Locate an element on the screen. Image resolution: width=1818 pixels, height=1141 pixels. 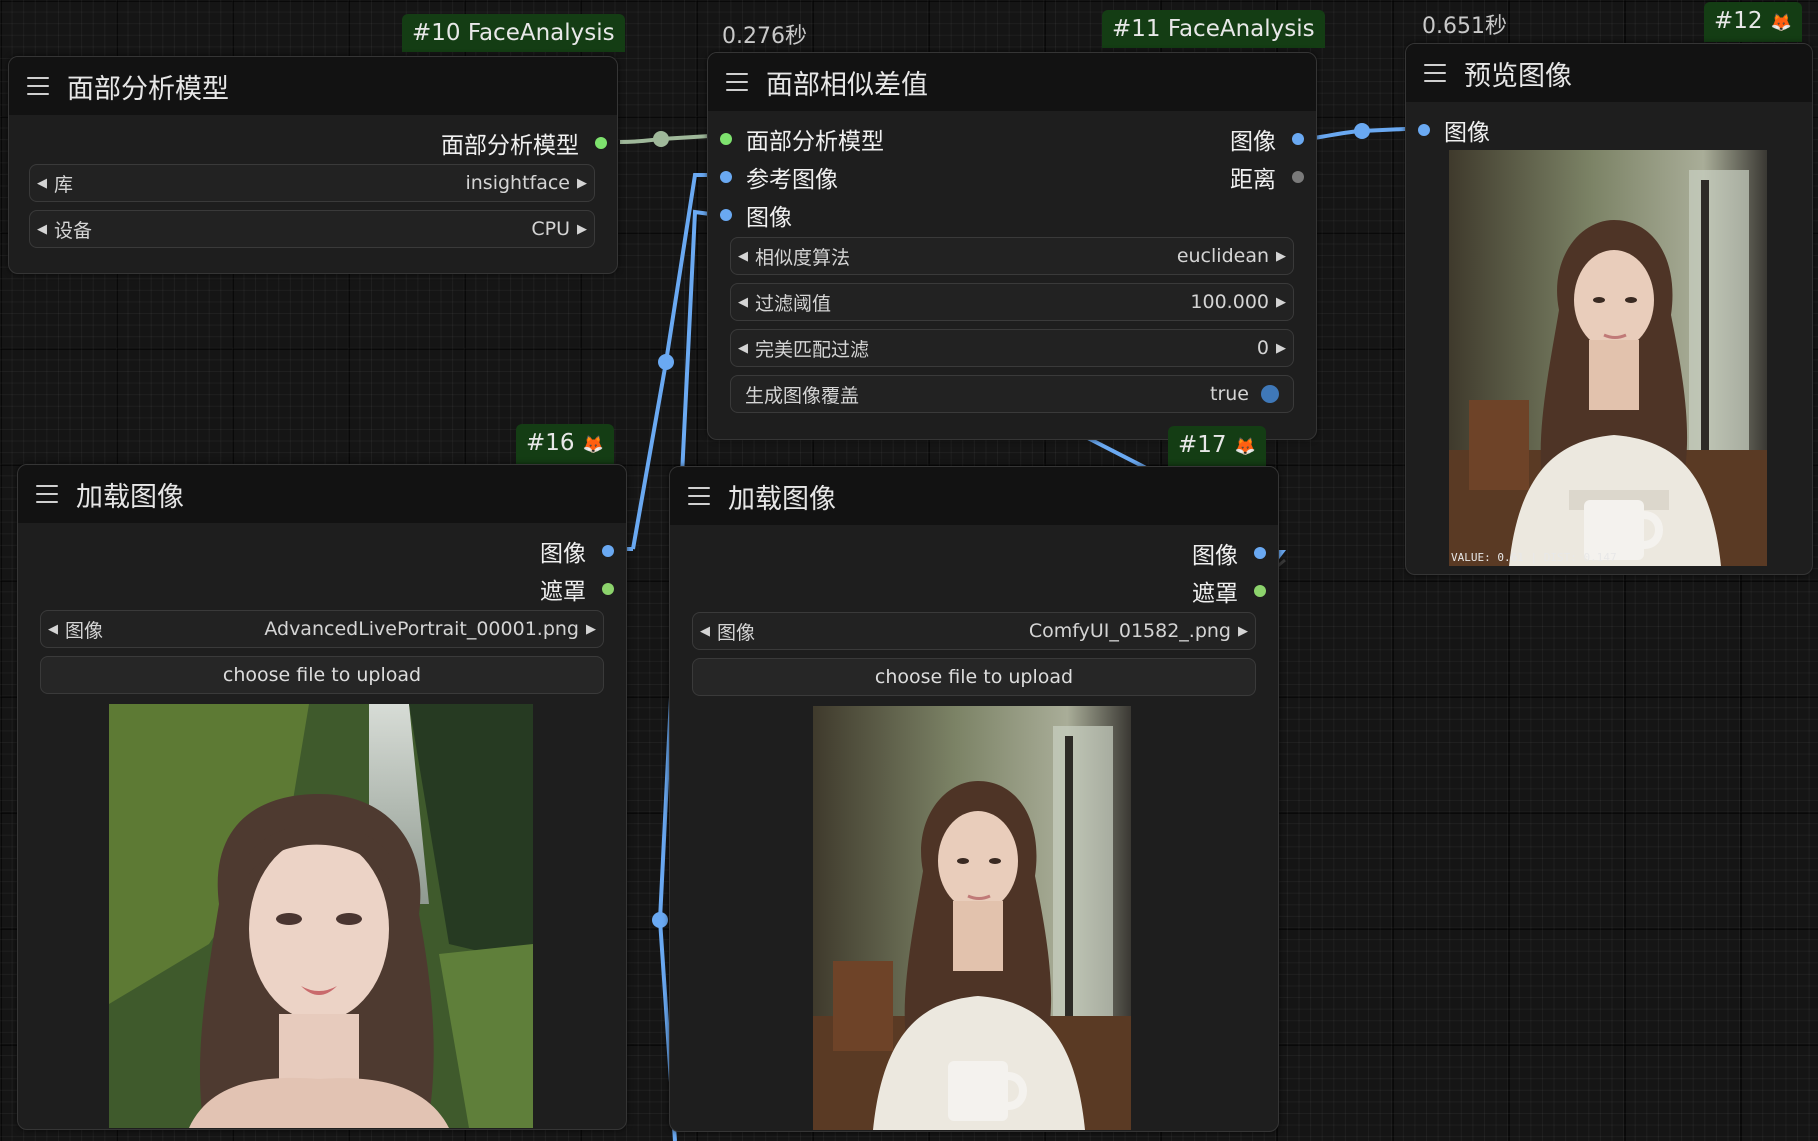
node-id-label: #11 FaceAnalysis is located at coordinates (1213, 29).